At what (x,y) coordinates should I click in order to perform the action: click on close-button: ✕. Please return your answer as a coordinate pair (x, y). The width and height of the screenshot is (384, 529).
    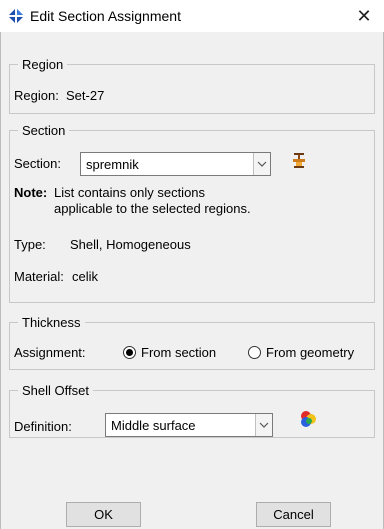
    Looking at the image, I should click on (364, 16).